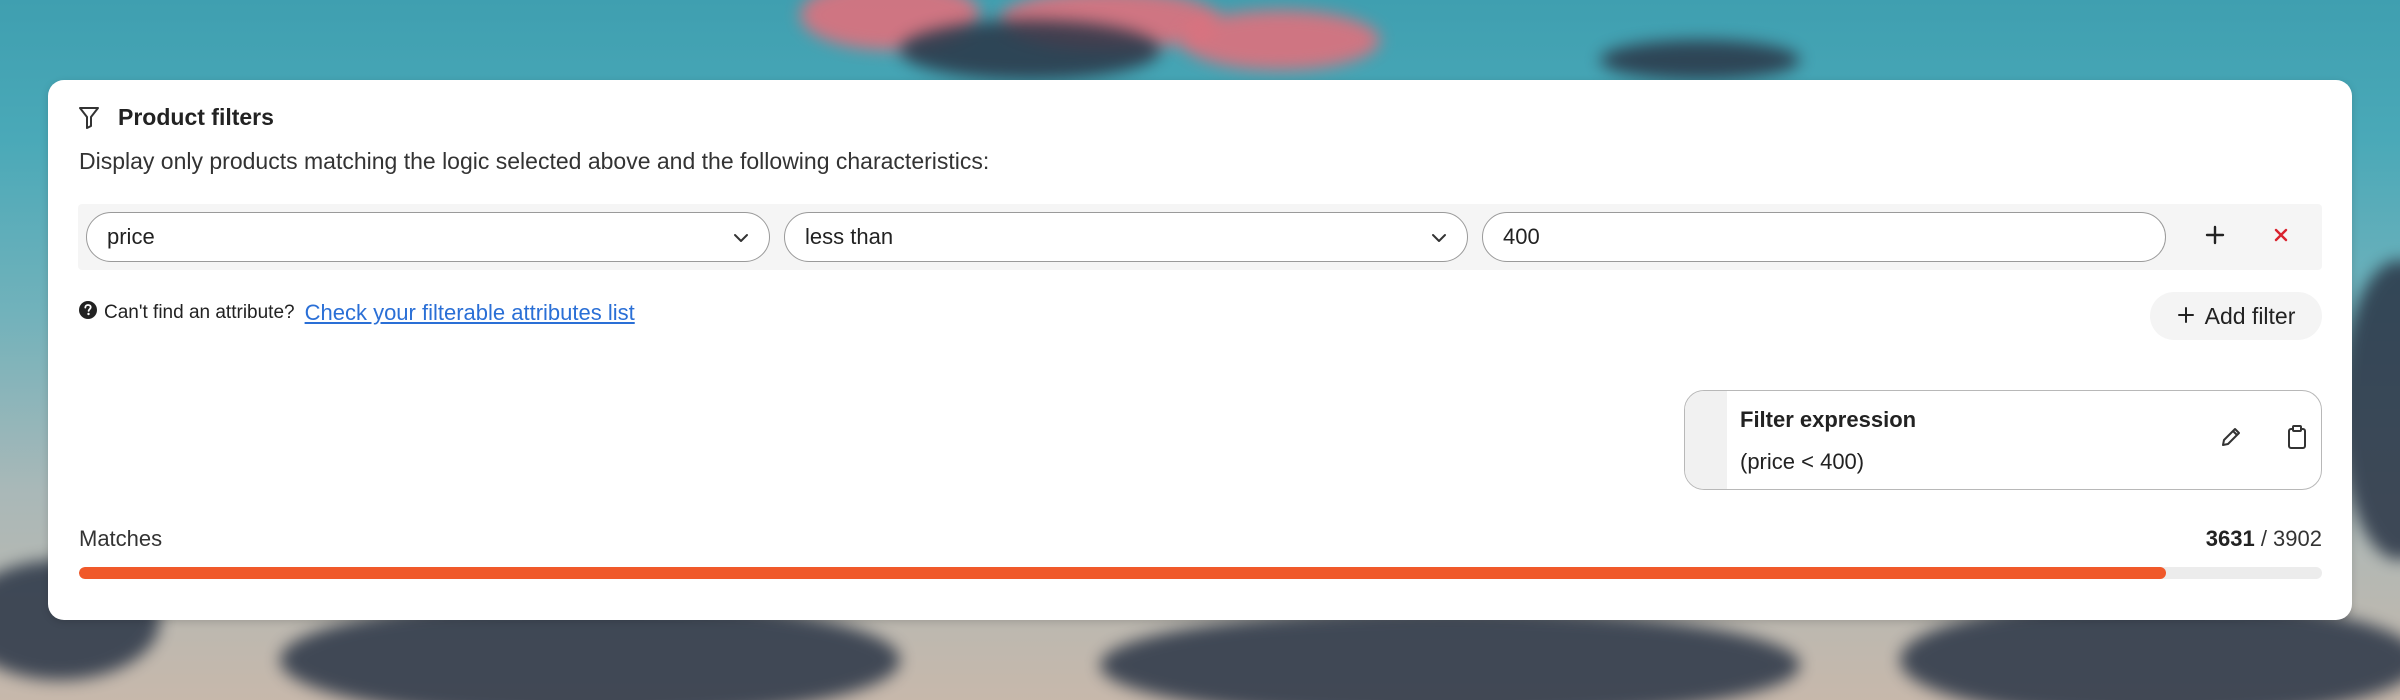  I want to click on operator-select-value: less than, so click(849, 236).